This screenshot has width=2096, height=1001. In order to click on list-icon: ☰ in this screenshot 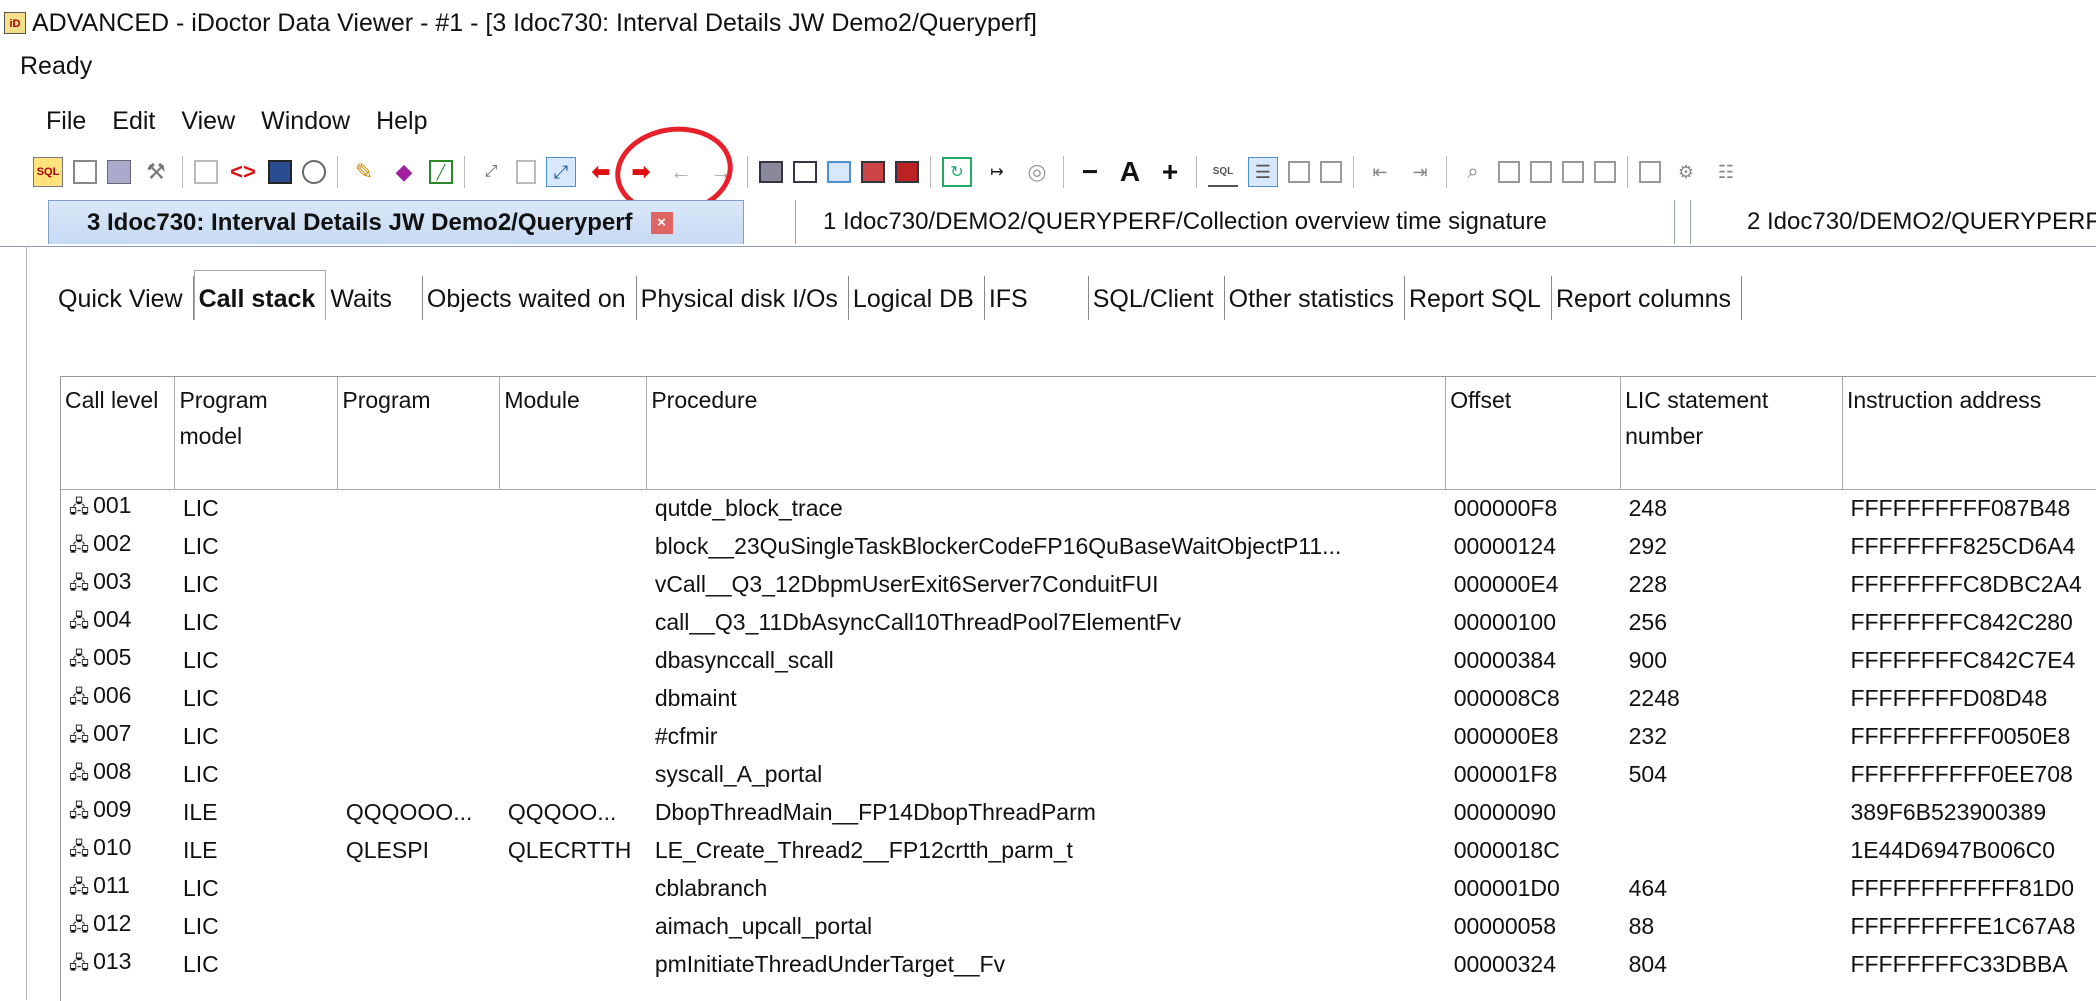, I will do `click(1263, 172)`.